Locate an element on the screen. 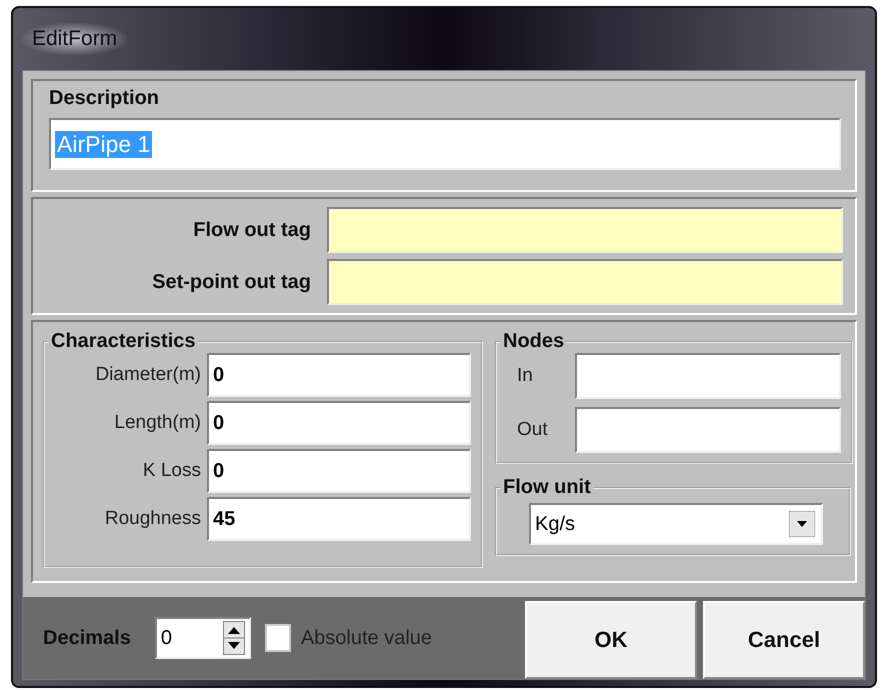 This screenshot has width=885, height=690. description-value: AirPipe 1 is located at coordinates (103, 144).